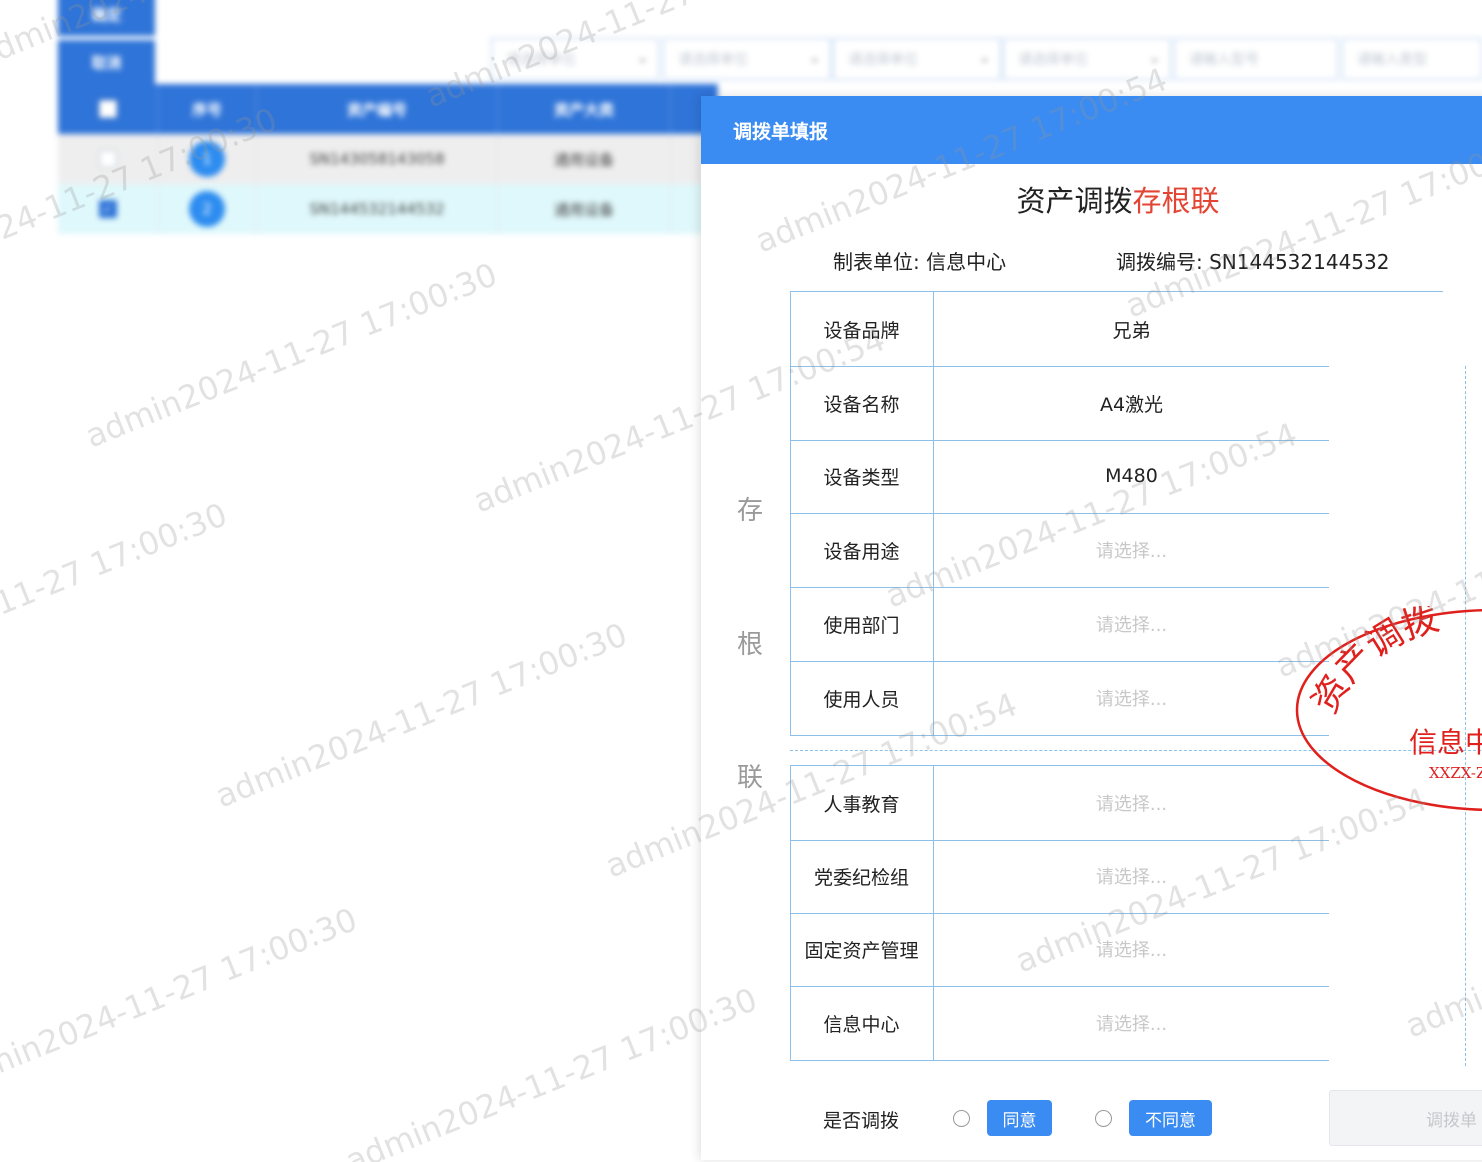  I want to click on filter-select-1-text: 请选择单位, so click(541, 60).